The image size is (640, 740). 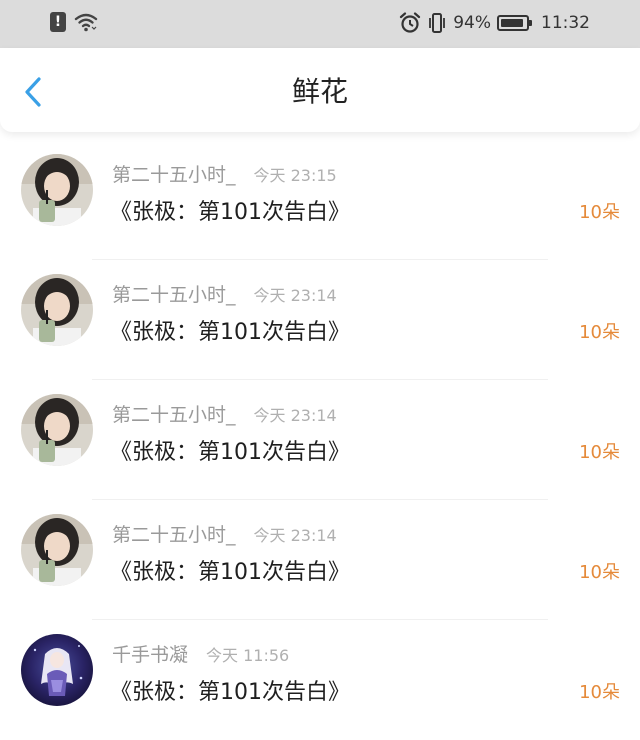 What do you see at coordinates (410, 22) in the screenshot?
I see `alarm-clock-icon` at bounding box center [410, 22].